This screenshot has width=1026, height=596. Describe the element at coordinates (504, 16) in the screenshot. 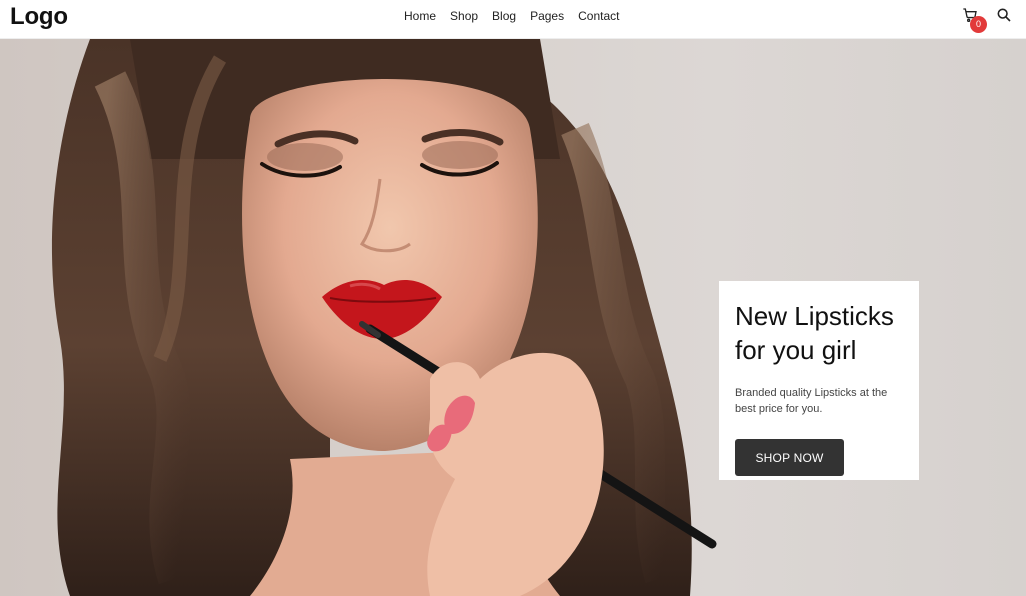

I see `nav-blog: Blog` at that location.